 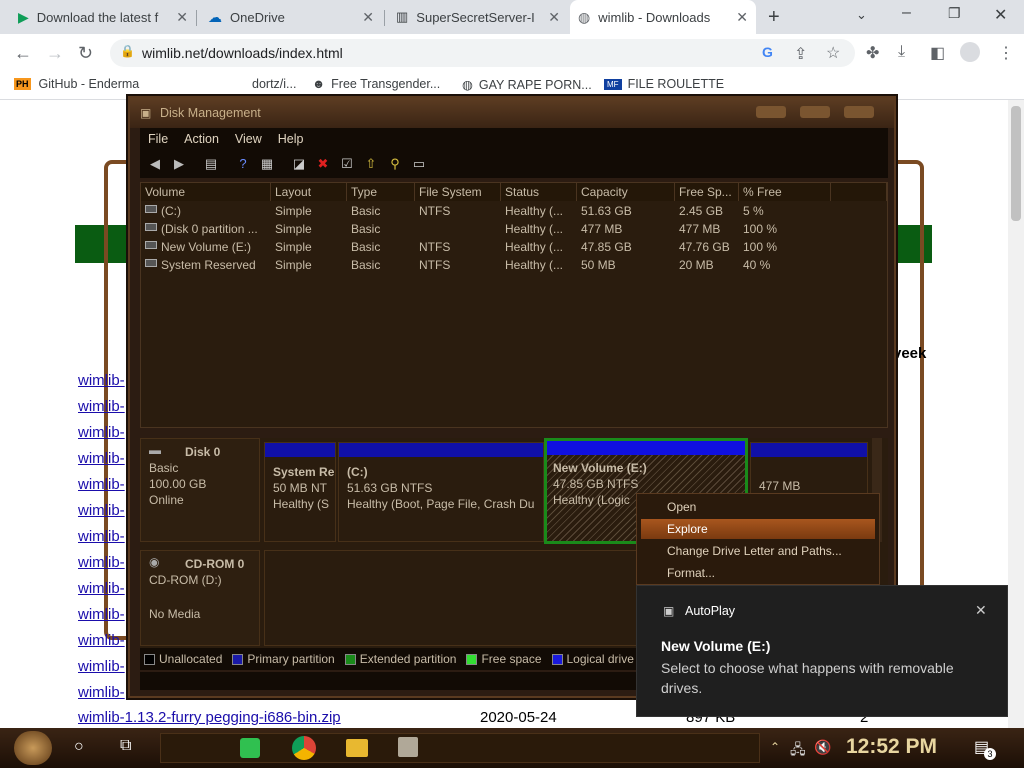 I want to click on new-tab-button: +, so click(x=774, y=17).